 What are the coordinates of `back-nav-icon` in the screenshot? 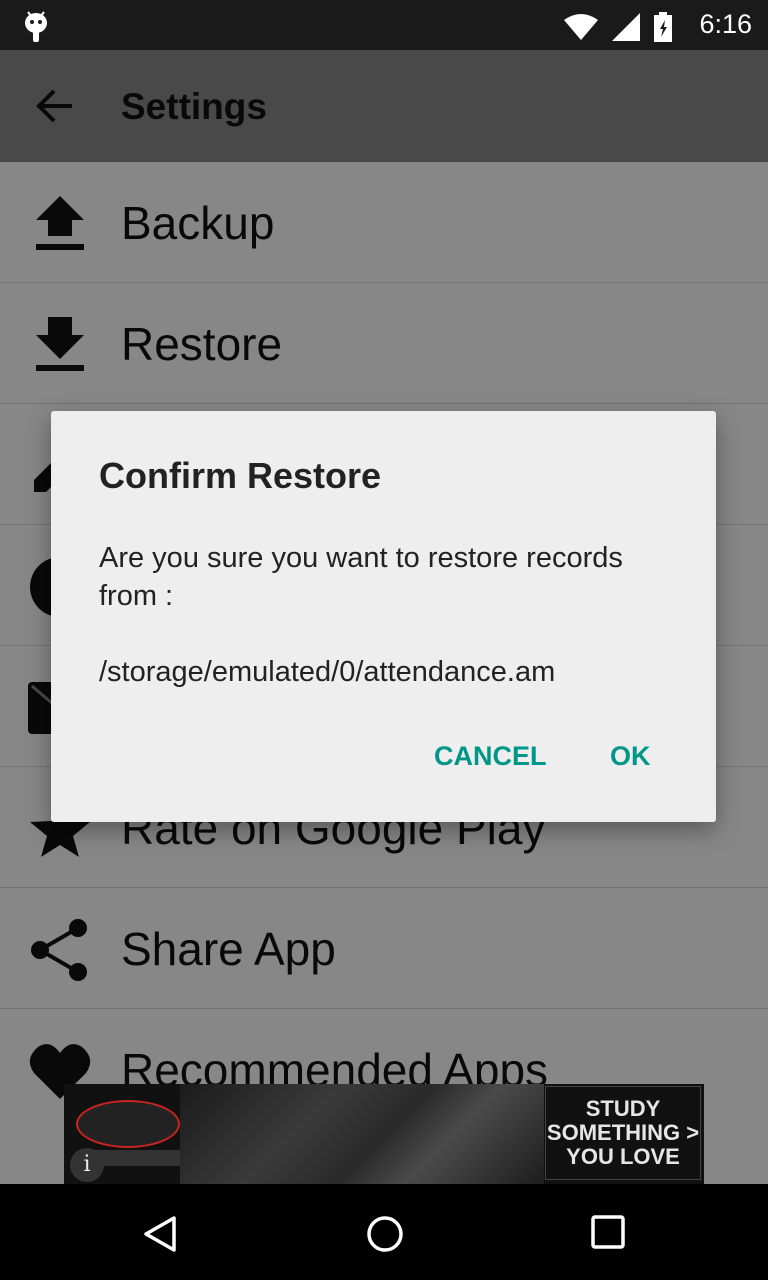 It's located at (160, 1236).